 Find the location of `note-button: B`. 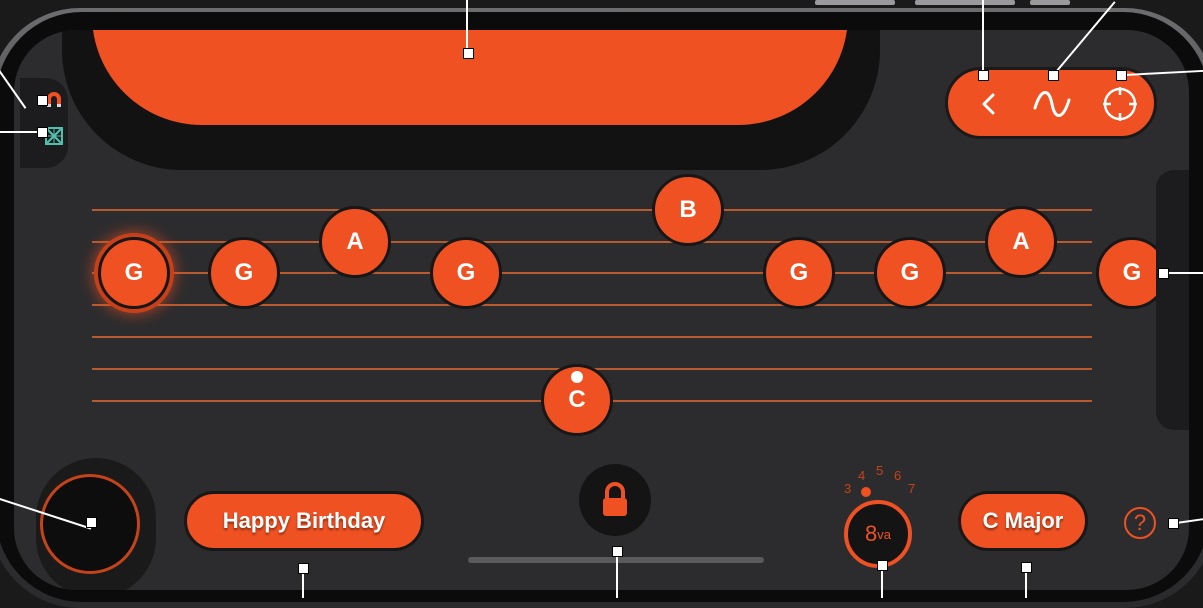

note-button: B is located at coordinates (688, 210).